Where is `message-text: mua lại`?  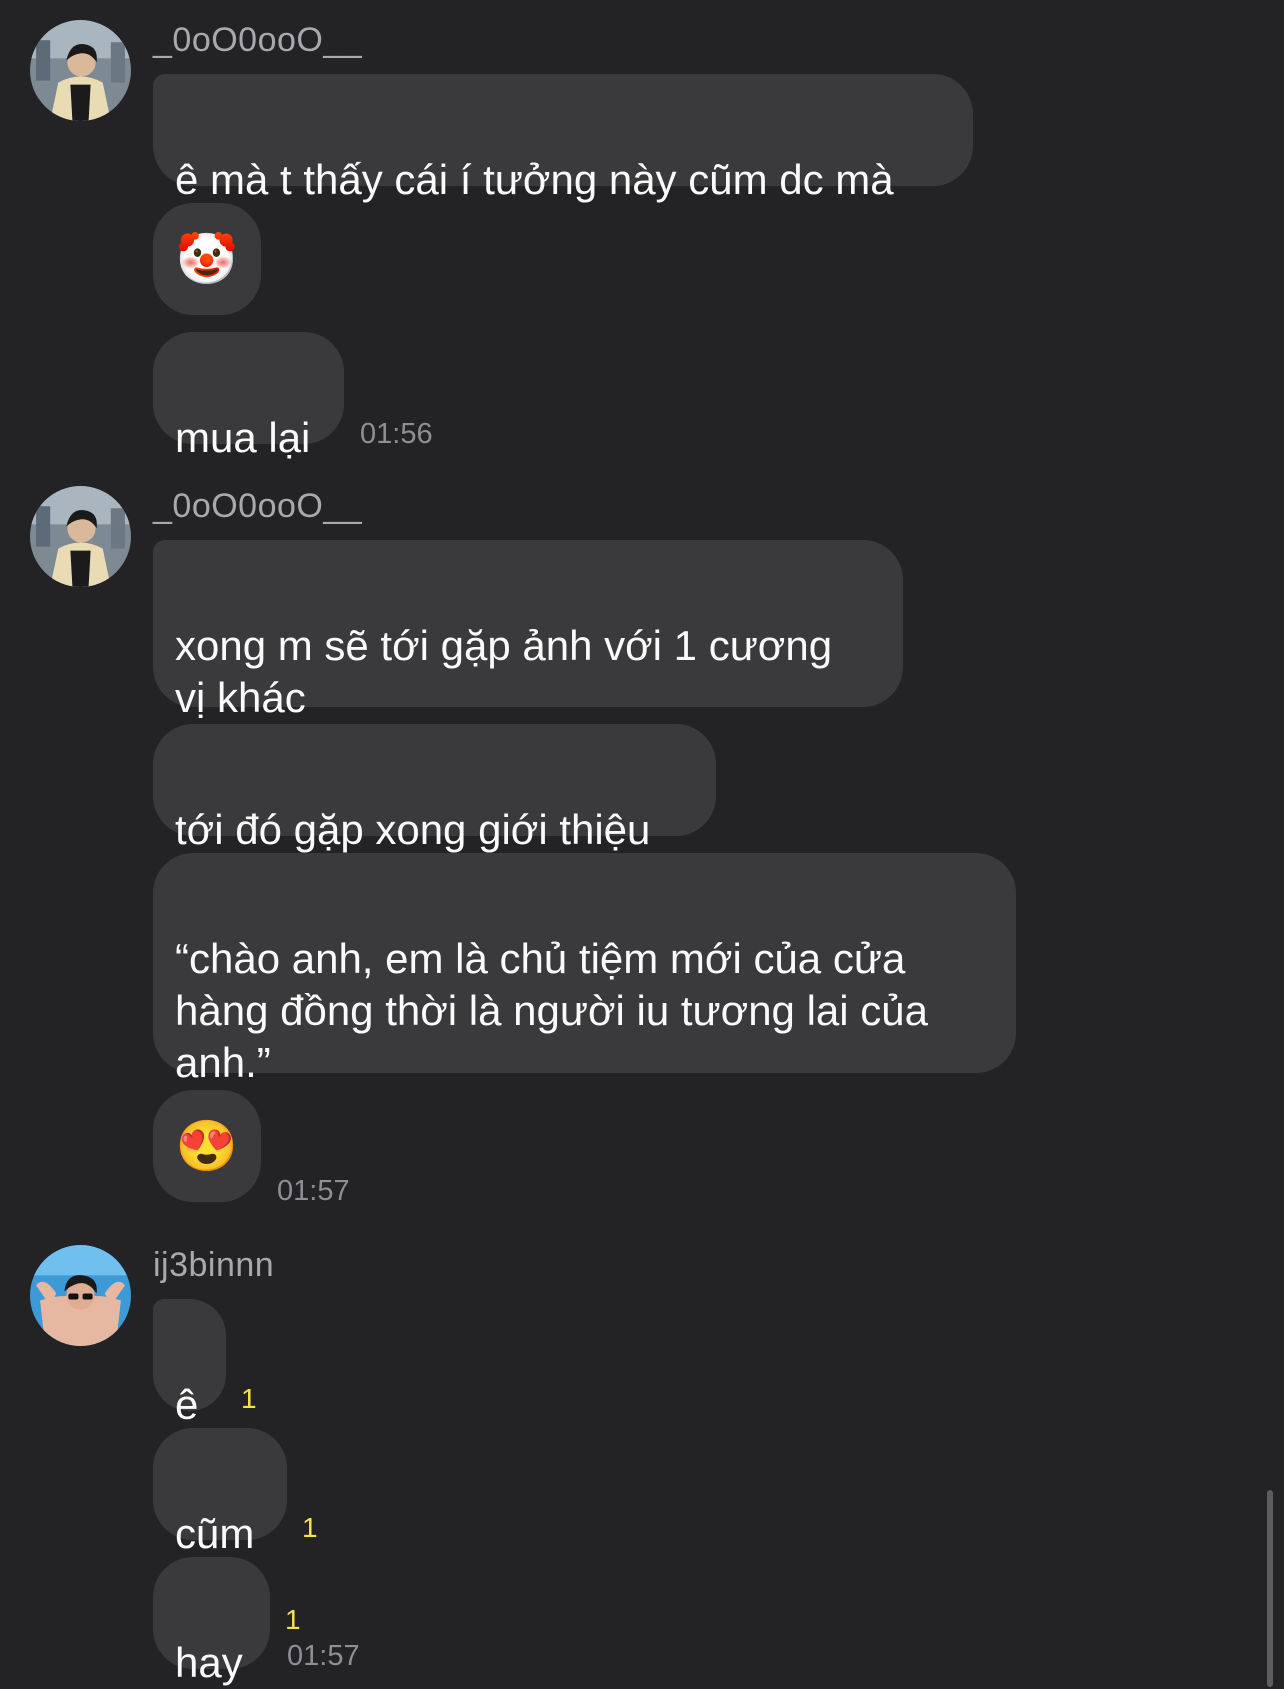
message-text: mua lại is located at coordinates (243, 437).